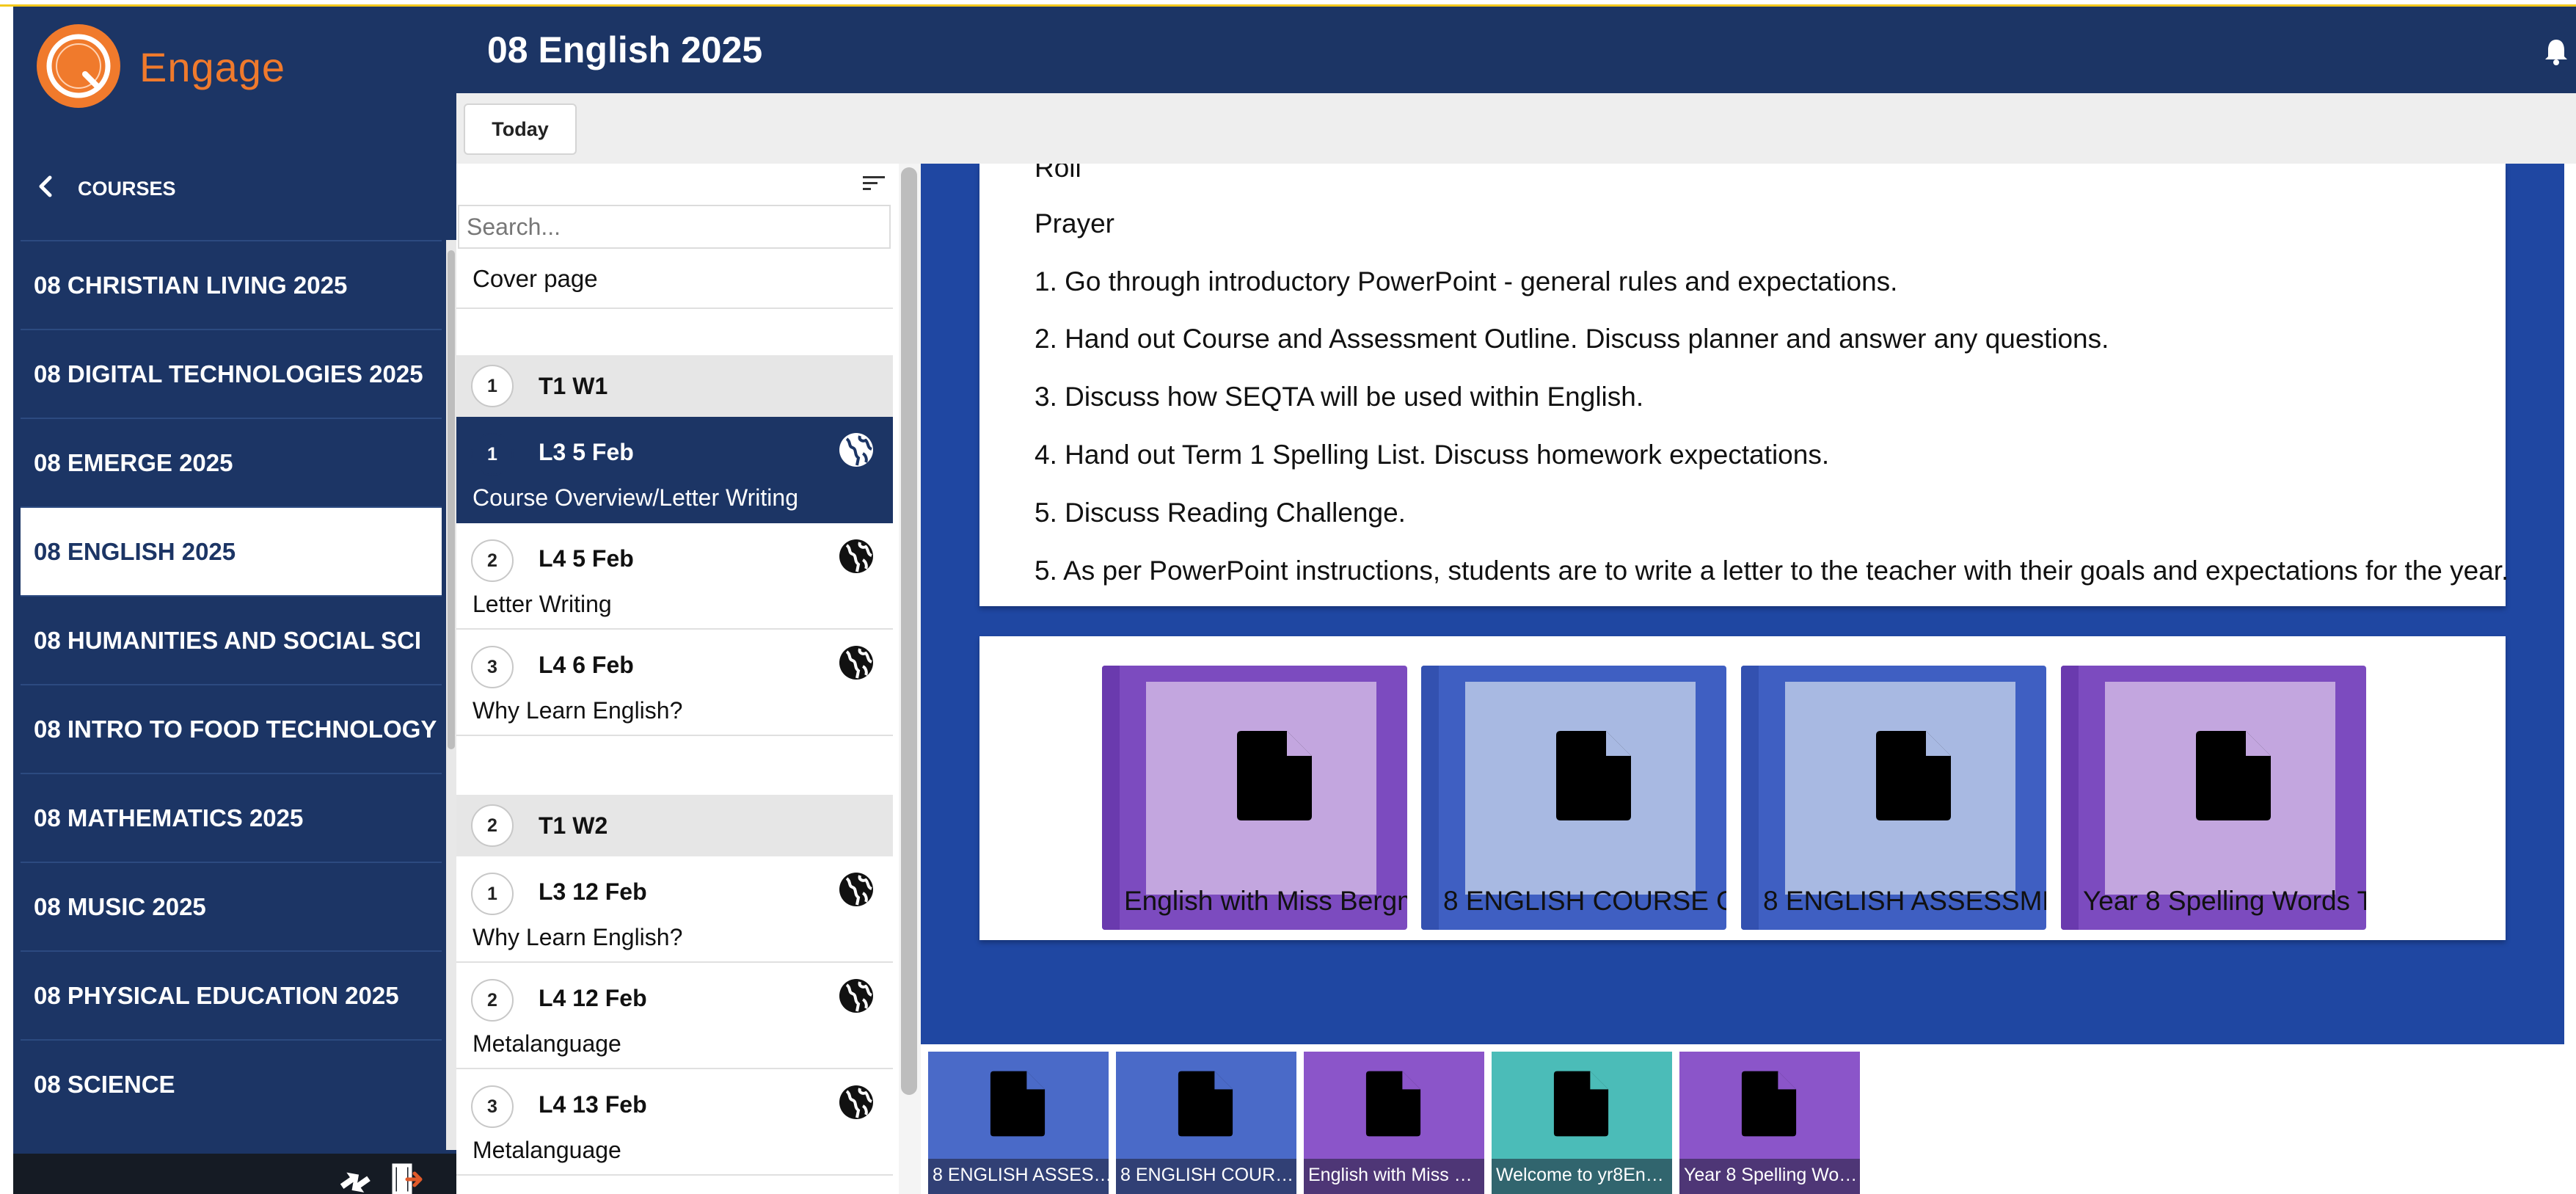 This screenshot has width=2576, height=1194. Describe the element at coordinates (235, 1174) in the screenshot. I see `sidebar-footer` at that location.